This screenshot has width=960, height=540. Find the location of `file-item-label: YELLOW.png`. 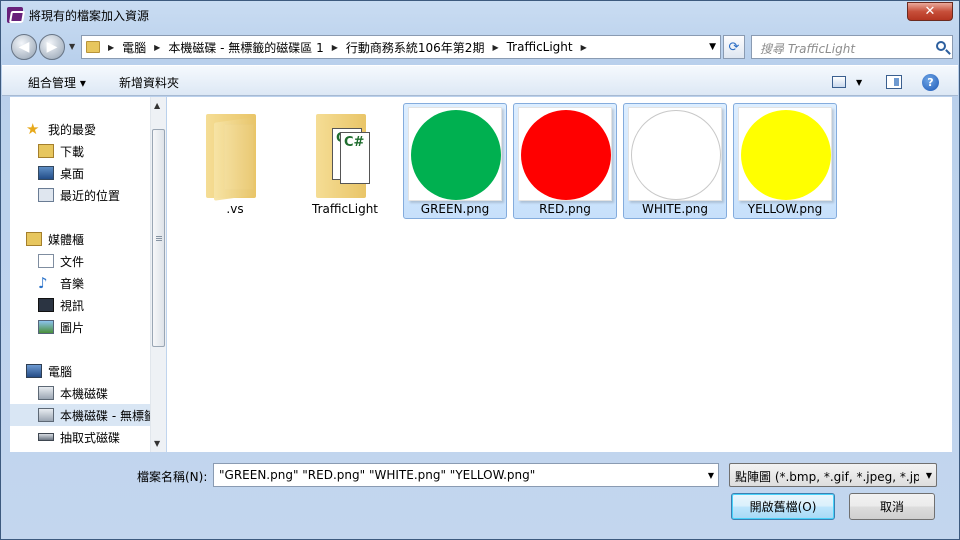

file-item-label: YELLOW.png is located at coordinates (785, 209).